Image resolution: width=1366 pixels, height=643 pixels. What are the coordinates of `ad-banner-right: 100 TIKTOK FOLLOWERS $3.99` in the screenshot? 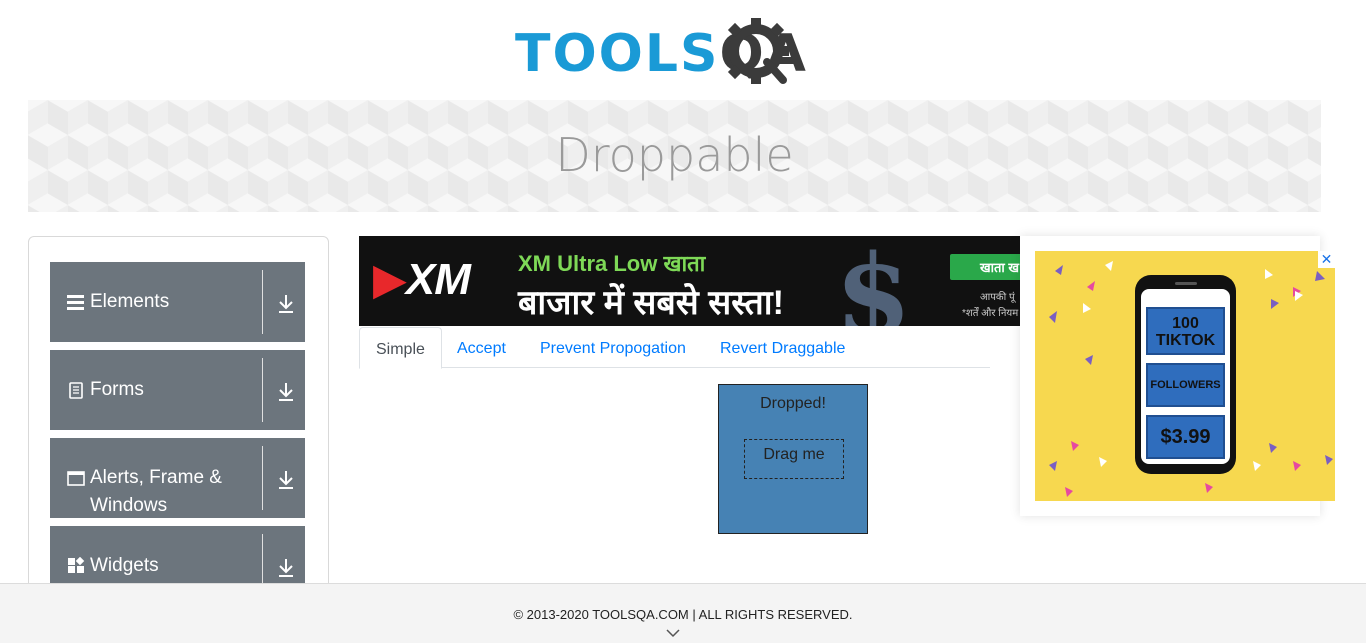 It's located at (1185, 376).